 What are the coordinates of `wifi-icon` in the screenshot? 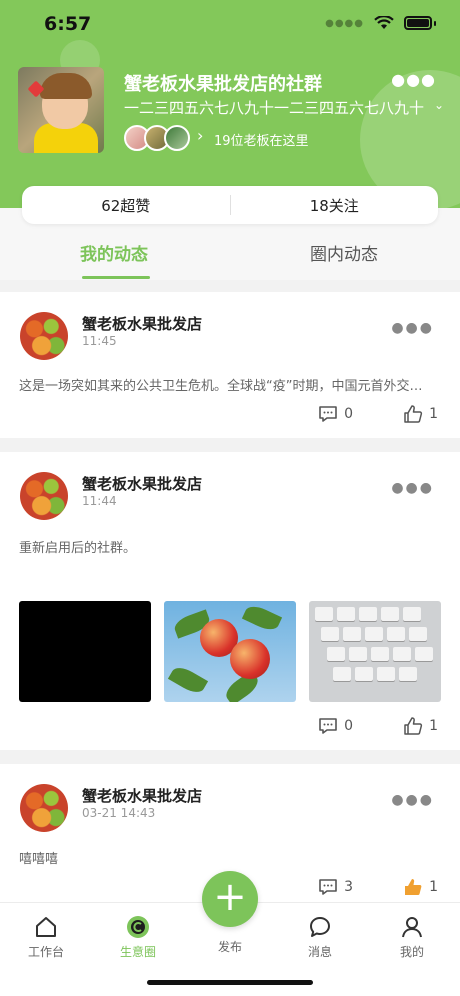 It's located at (384, 23).